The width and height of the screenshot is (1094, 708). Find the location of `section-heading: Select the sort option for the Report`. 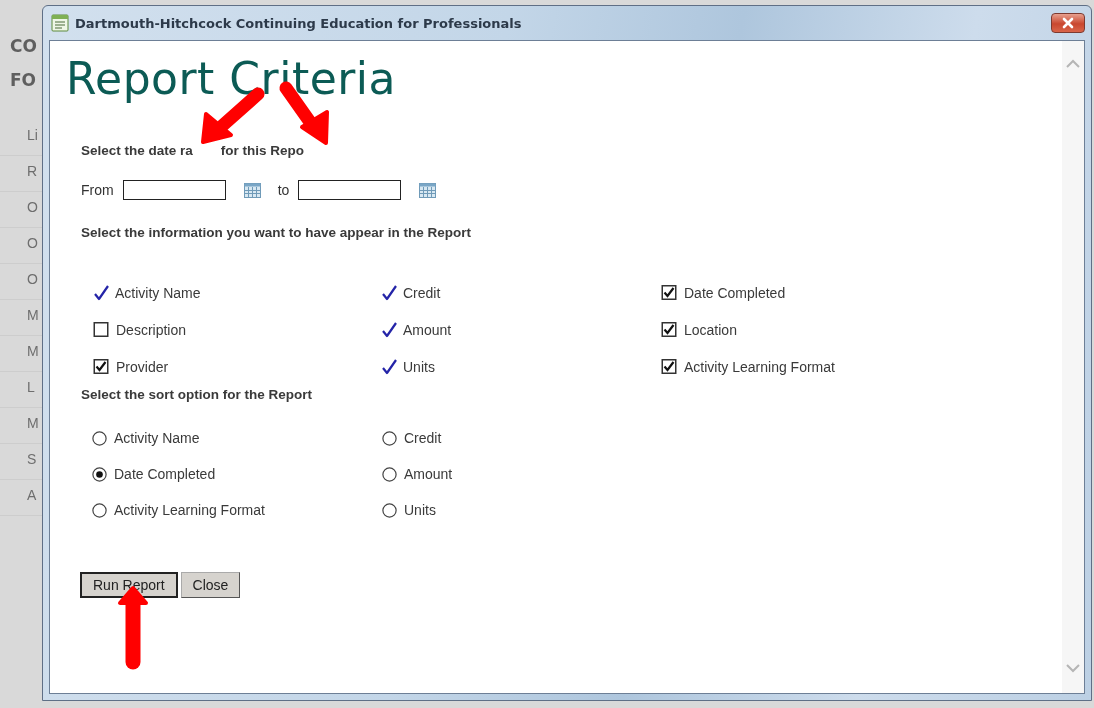

section-heading: Select the sort option for the Report is located at coordinates (197, 394).